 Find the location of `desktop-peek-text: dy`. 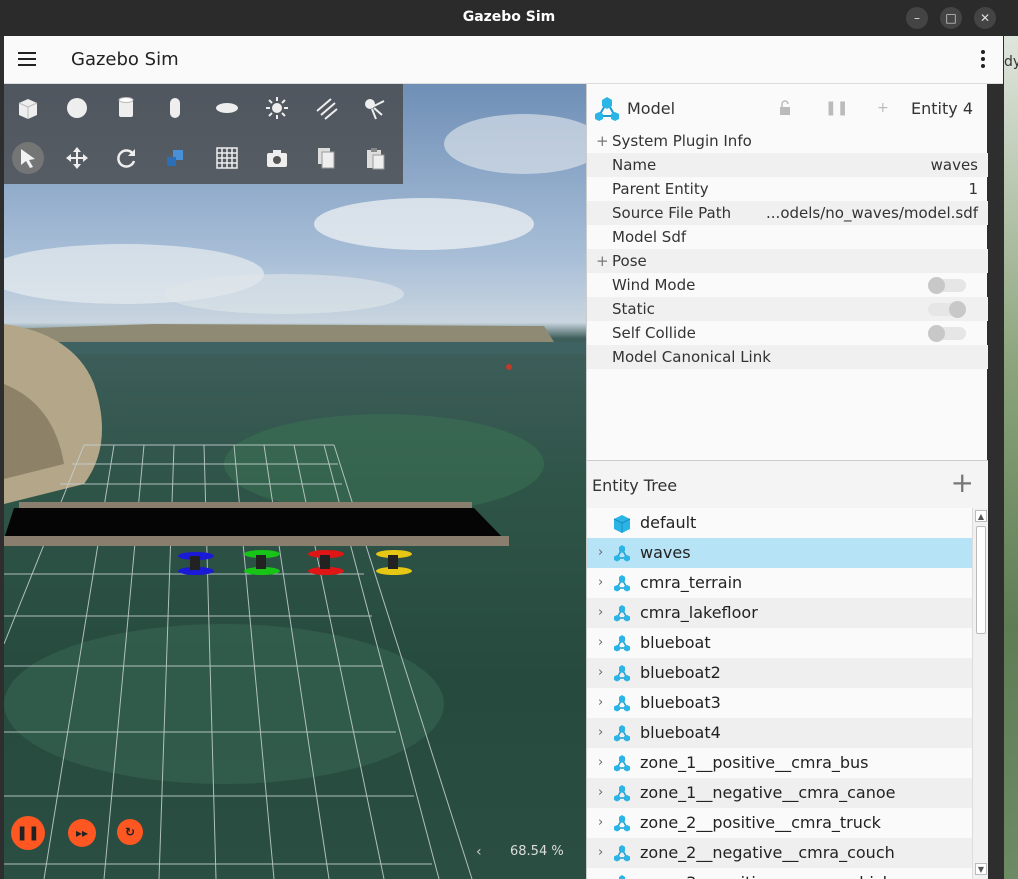

desktop-peek-text: dy is located at coordinates (1011, 62).